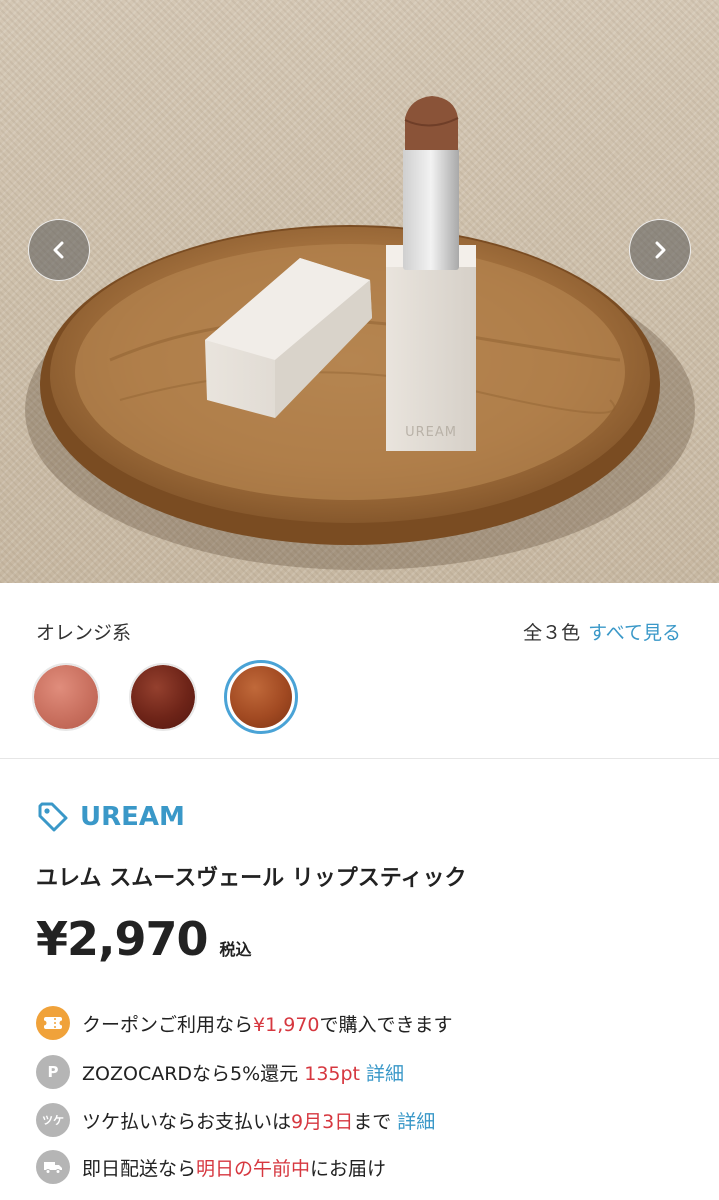 The image size is (719, 1200). Describe the element at coordinates (53, 817) in the screenshot. I see `tag-icon` at that location.